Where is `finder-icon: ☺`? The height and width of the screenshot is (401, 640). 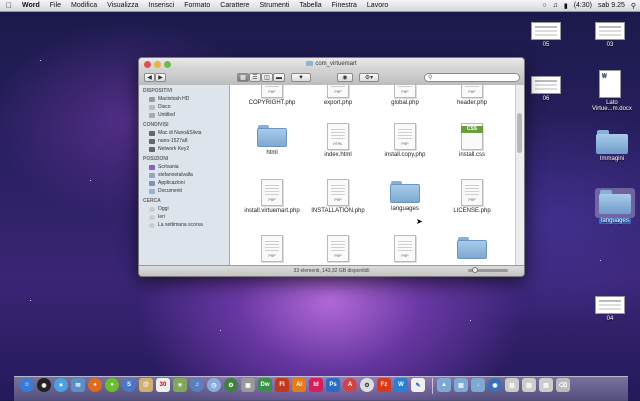
finder-icon: ☺ is located at coordinates (27, 385).